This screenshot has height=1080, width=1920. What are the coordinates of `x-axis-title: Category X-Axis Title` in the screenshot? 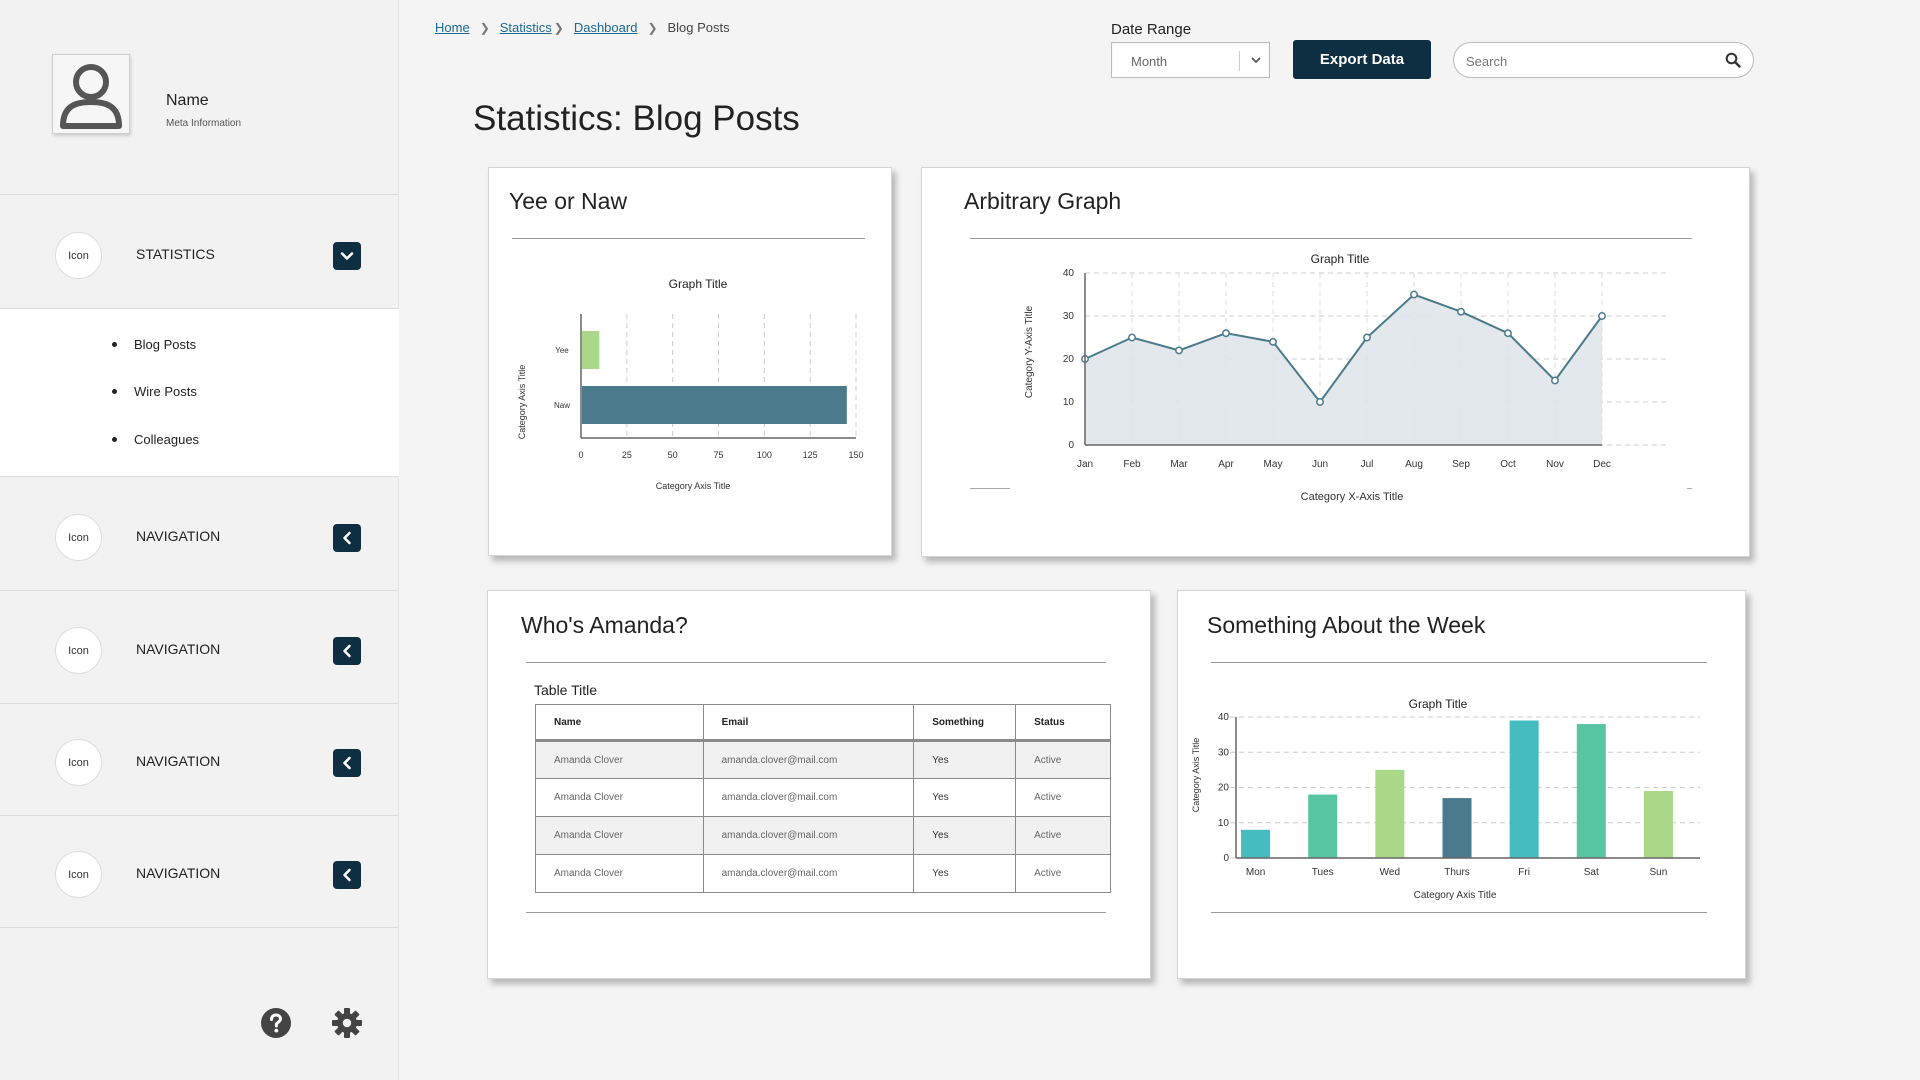 It's located at (1352, 497).